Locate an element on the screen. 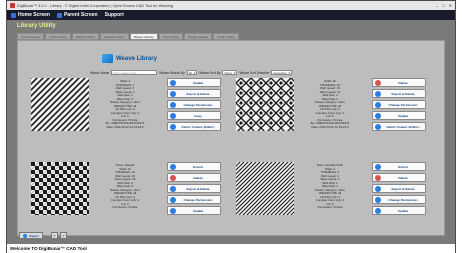 The width and height of the screenshot is (462, 253). tab-colour-library: Colour Library is located at coordinates (31, 36).